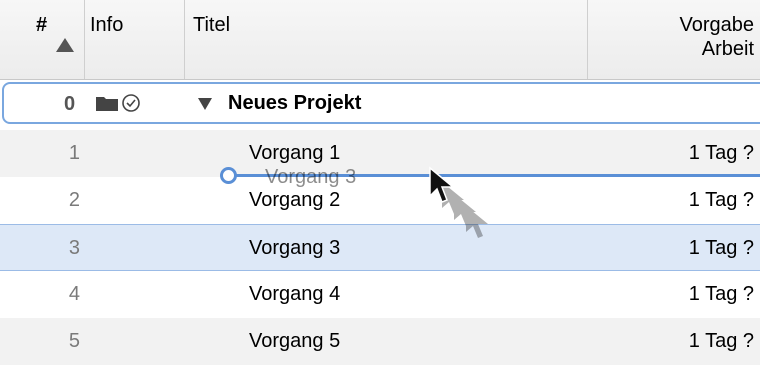  Describe the element at coordinates (107, 25) in the screenshot. I see `column-info-label: Info` at that location.